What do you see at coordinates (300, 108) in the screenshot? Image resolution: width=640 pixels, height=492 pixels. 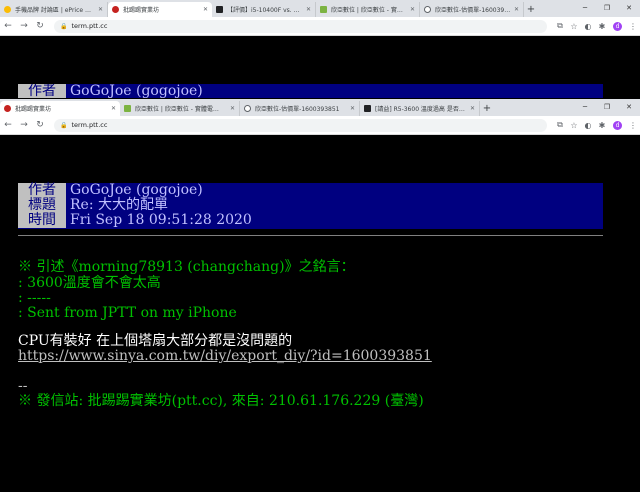 I see `front-tab-quote: 欣亞數位-估價單-1600393851 ✕` at bounding box center [300, 108].